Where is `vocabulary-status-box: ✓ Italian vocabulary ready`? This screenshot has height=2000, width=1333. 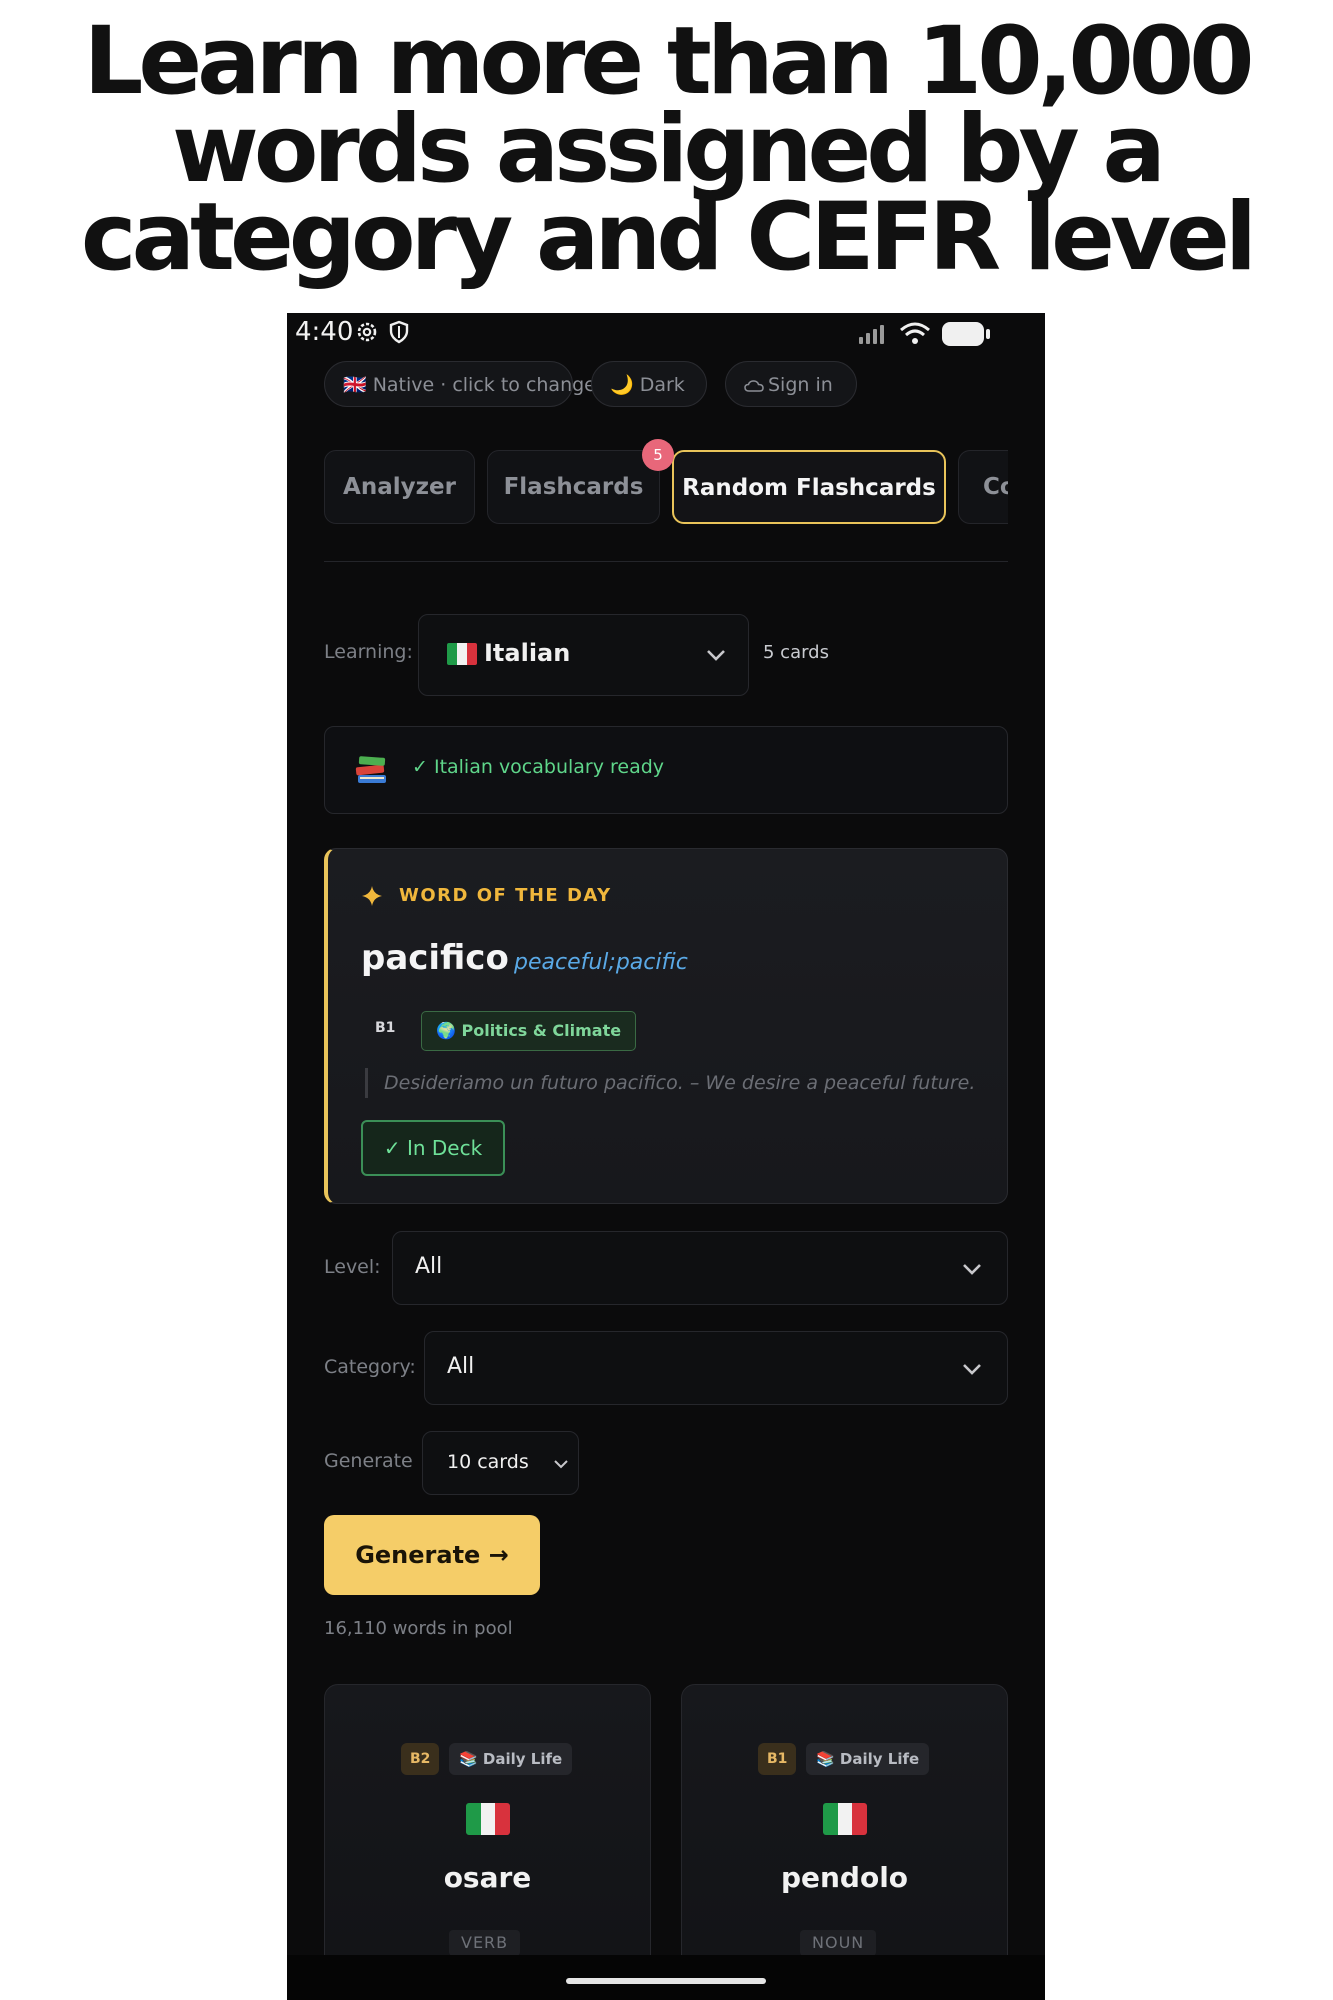 vocabulary-status-box: ✓ Italian vocabulary ready is located at coordinates (666, 770).